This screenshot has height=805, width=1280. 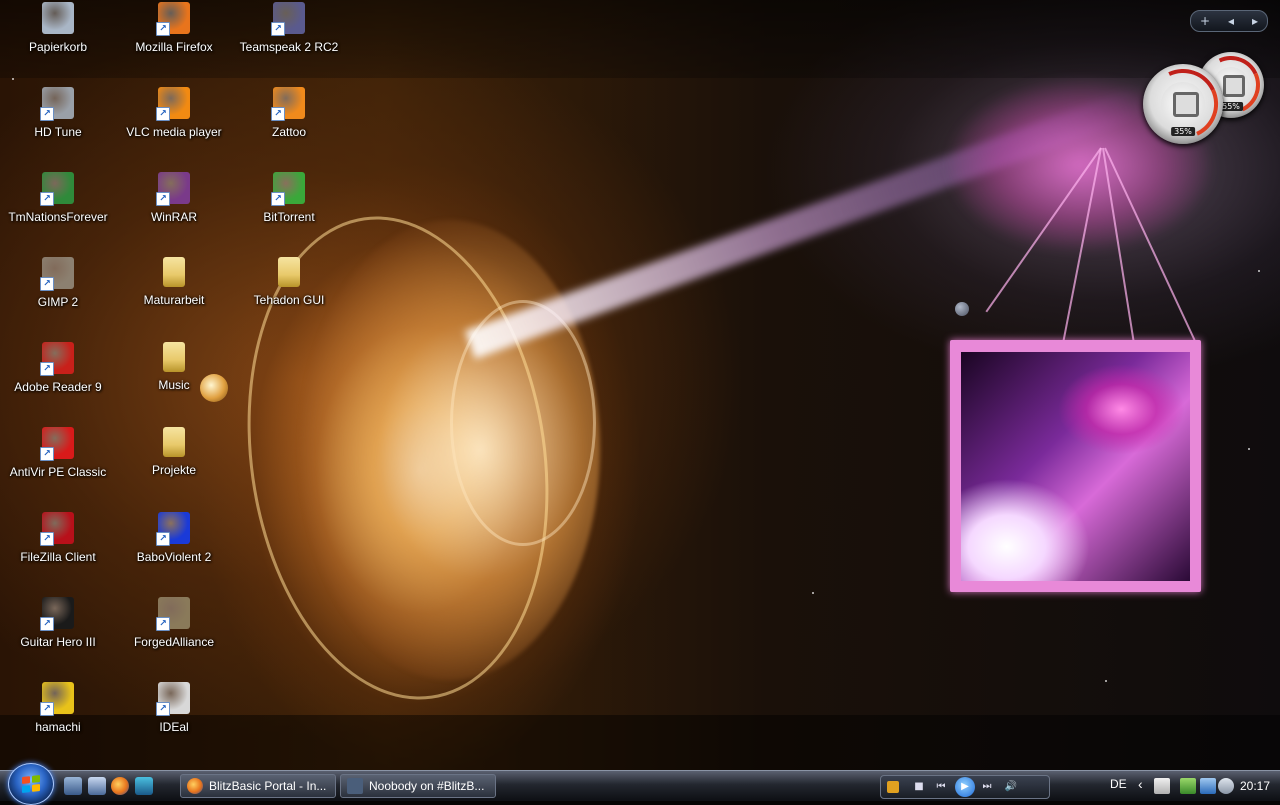 I want to click on switch-windows-icon, so click(x=97, y=786).